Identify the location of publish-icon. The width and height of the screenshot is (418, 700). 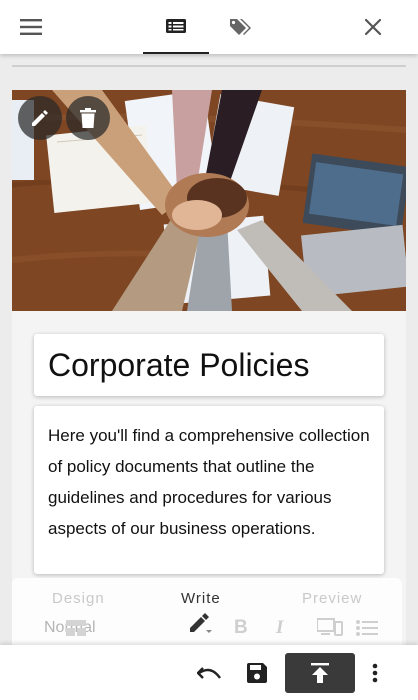
(320, 673).